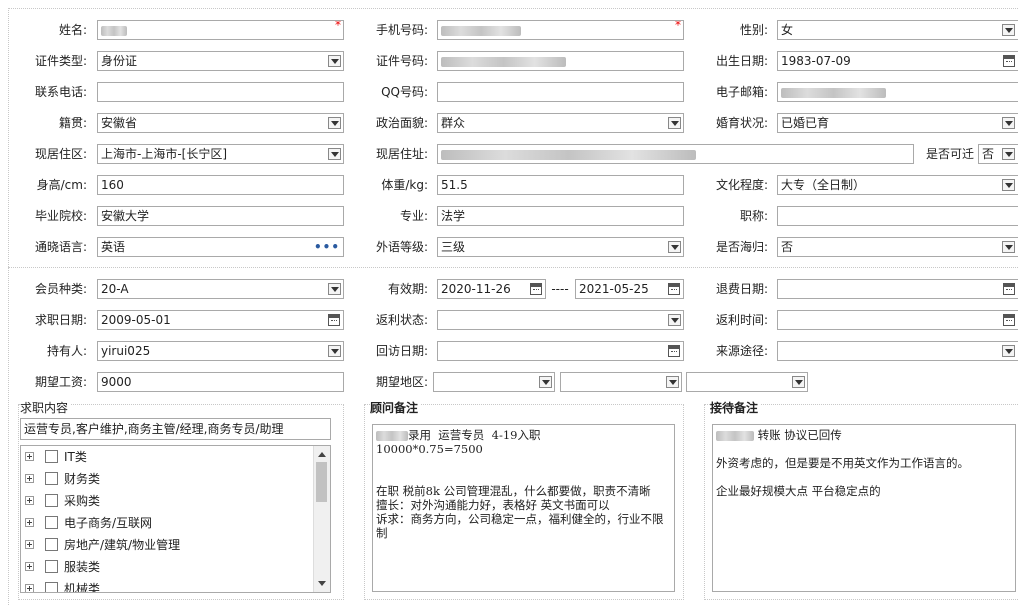 Image resolution: width=1018 pixels, height=605 pixels. I want to click on birth-date-input: 1983-07-09, so click(897, 61).